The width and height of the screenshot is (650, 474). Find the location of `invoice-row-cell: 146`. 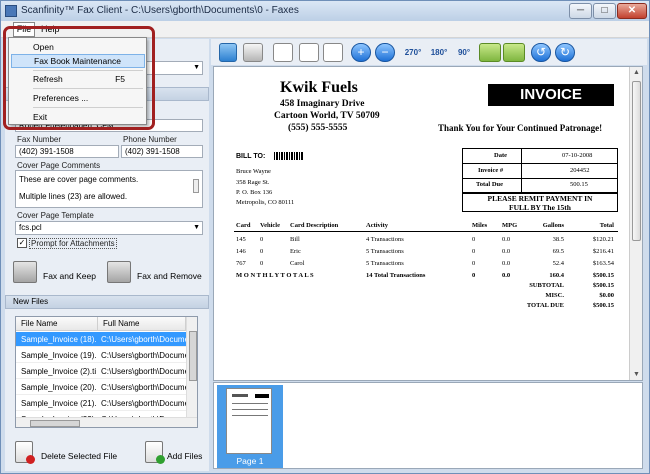

invoice-row-cell: 146 is located at coordinates (241, 251).